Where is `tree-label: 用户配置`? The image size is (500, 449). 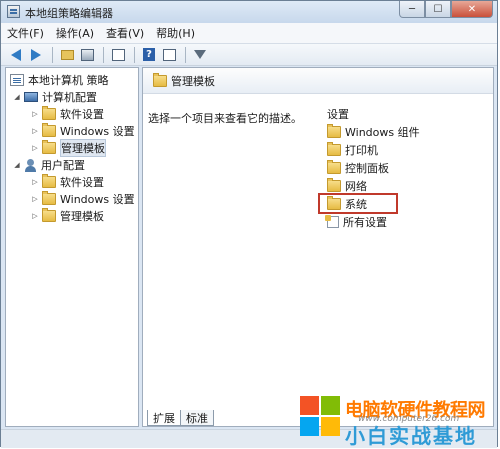 tree-label: 用户配置 is located at coordinates (63, 165).